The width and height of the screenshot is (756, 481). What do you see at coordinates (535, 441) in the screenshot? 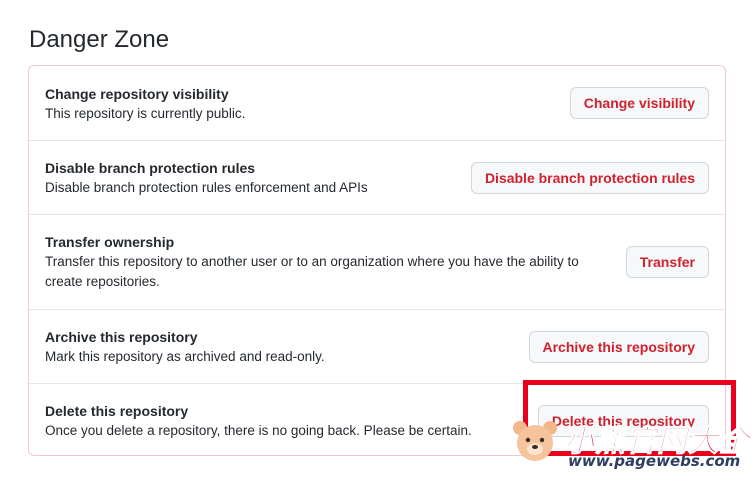
I see `bear-logo-icon` at bounding box center [535, 441].